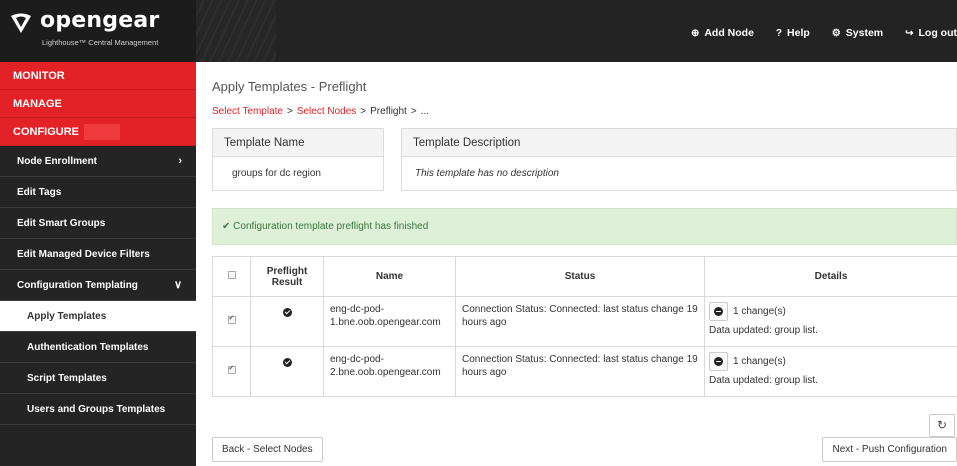 This screenshot has height=466, width=957. Describe the element at coordinates (77, 285) in the screenshot. I see `sidebar-item-label: Configuration Templating` at that location.